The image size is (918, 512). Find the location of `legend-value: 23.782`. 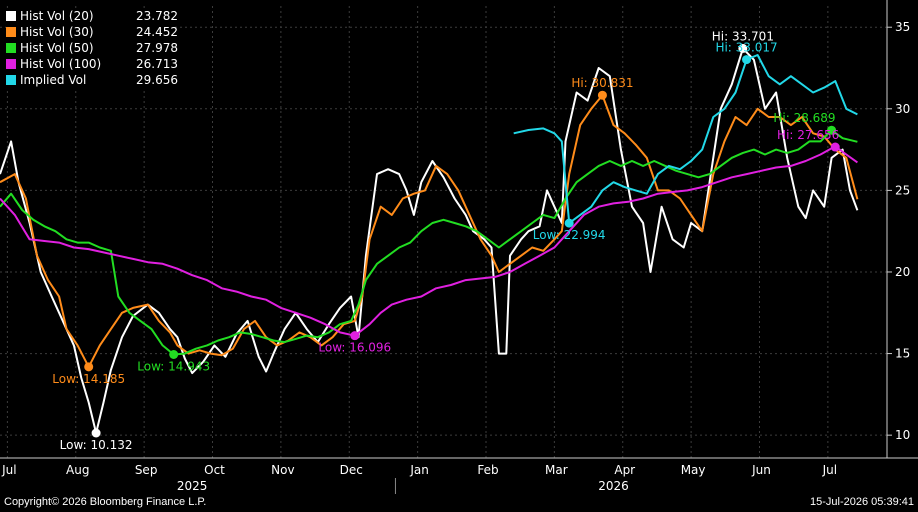

legend-value: 23.782 is located at coordinates (157, 16).